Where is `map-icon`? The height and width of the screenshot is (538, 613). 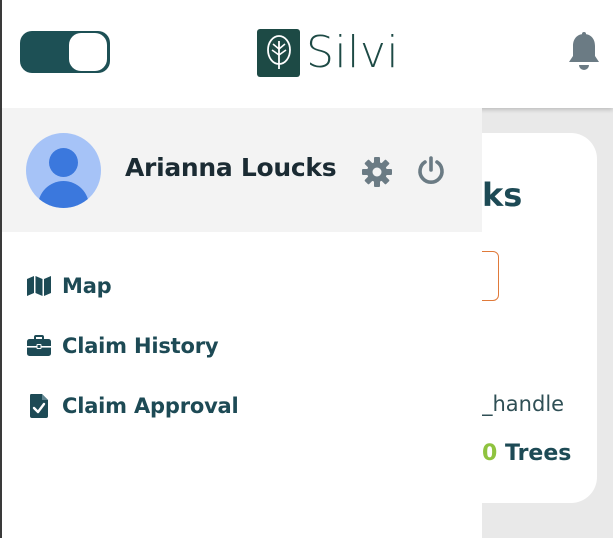 map-icon is located at coordinates (39, 286).